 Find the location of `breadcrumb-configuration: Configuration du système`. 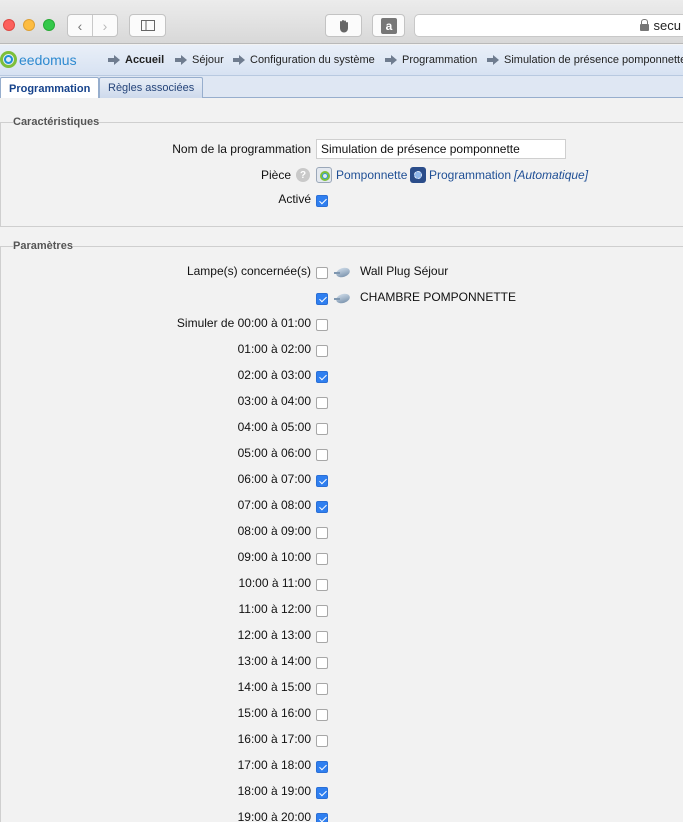

breadcrumb-configuration: Configuration du système is located at coordinates (304, 60).